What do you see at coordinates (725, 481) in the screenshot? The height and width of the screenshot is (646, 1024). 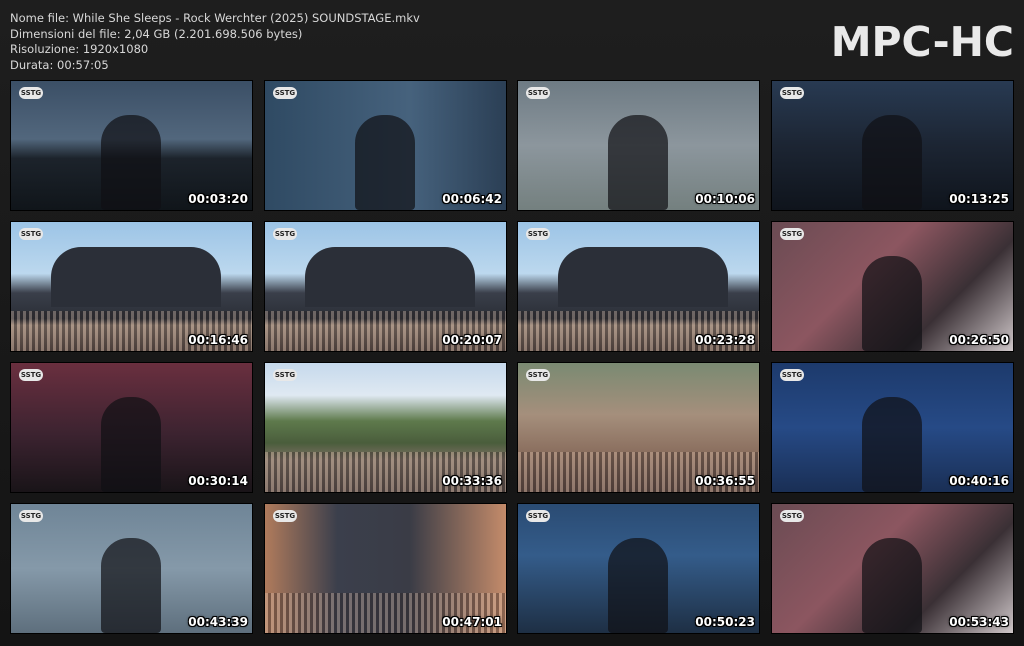 I see `timestamp: 00:36:55` at bounding box center [725, 481].